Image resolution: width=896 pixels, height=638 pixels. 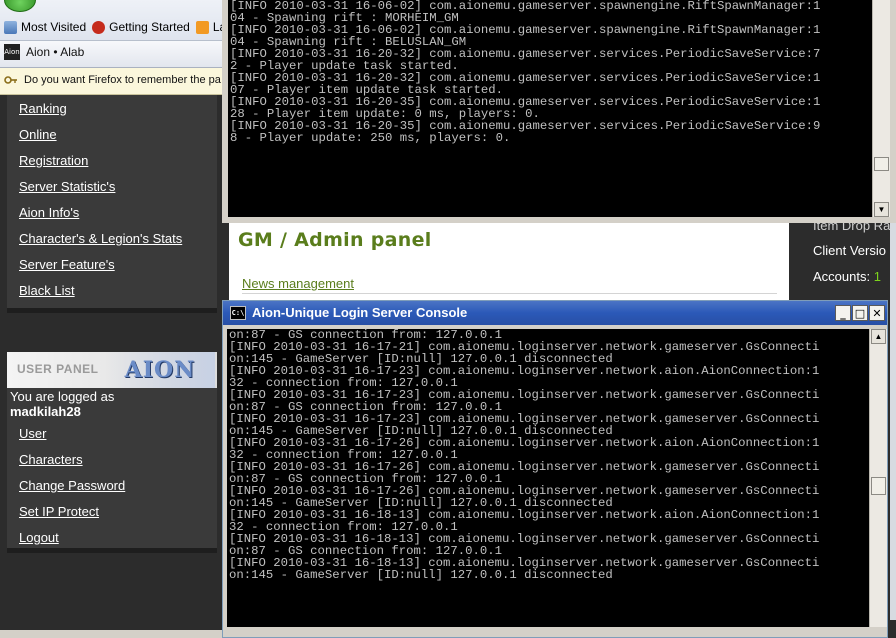 What do you see at coordinates (38, 134) in the screenshot?
I see `nav-link-online: Online` at bounding box center [38, 134].